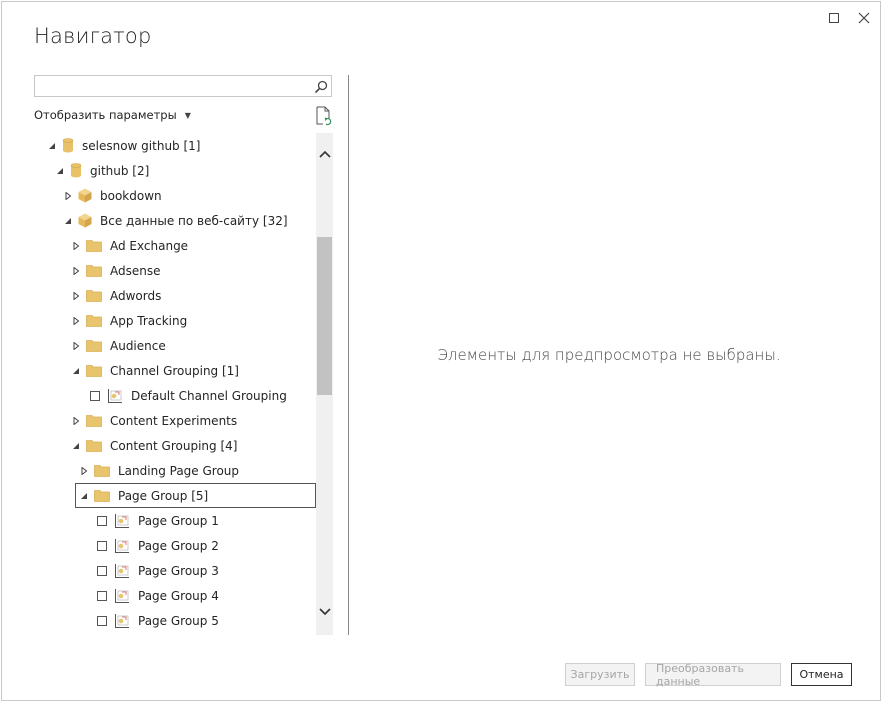  I want to click on tree-node: github [2], so click(102, 170).